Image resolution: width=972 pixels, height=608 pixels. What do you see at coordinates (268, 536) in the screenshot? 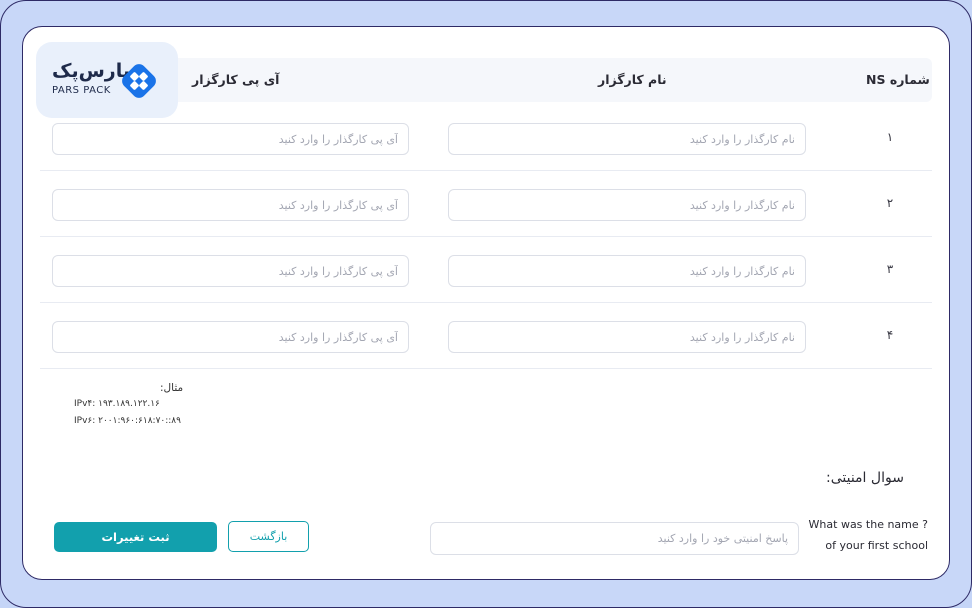
I see `back-button: بازگشت` at bounding box center [268, 536].